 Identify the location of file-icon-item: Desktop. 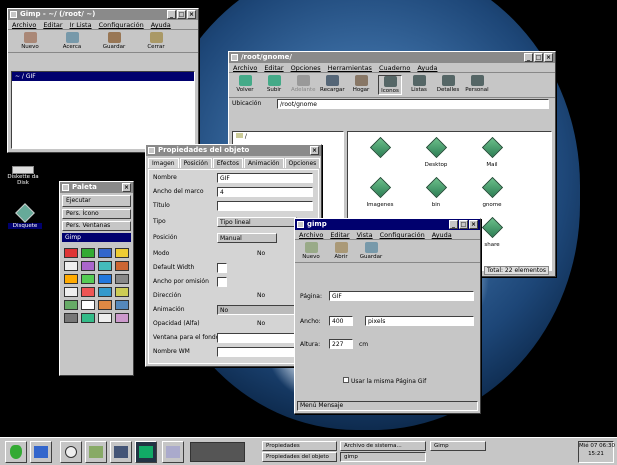
(436, 152).